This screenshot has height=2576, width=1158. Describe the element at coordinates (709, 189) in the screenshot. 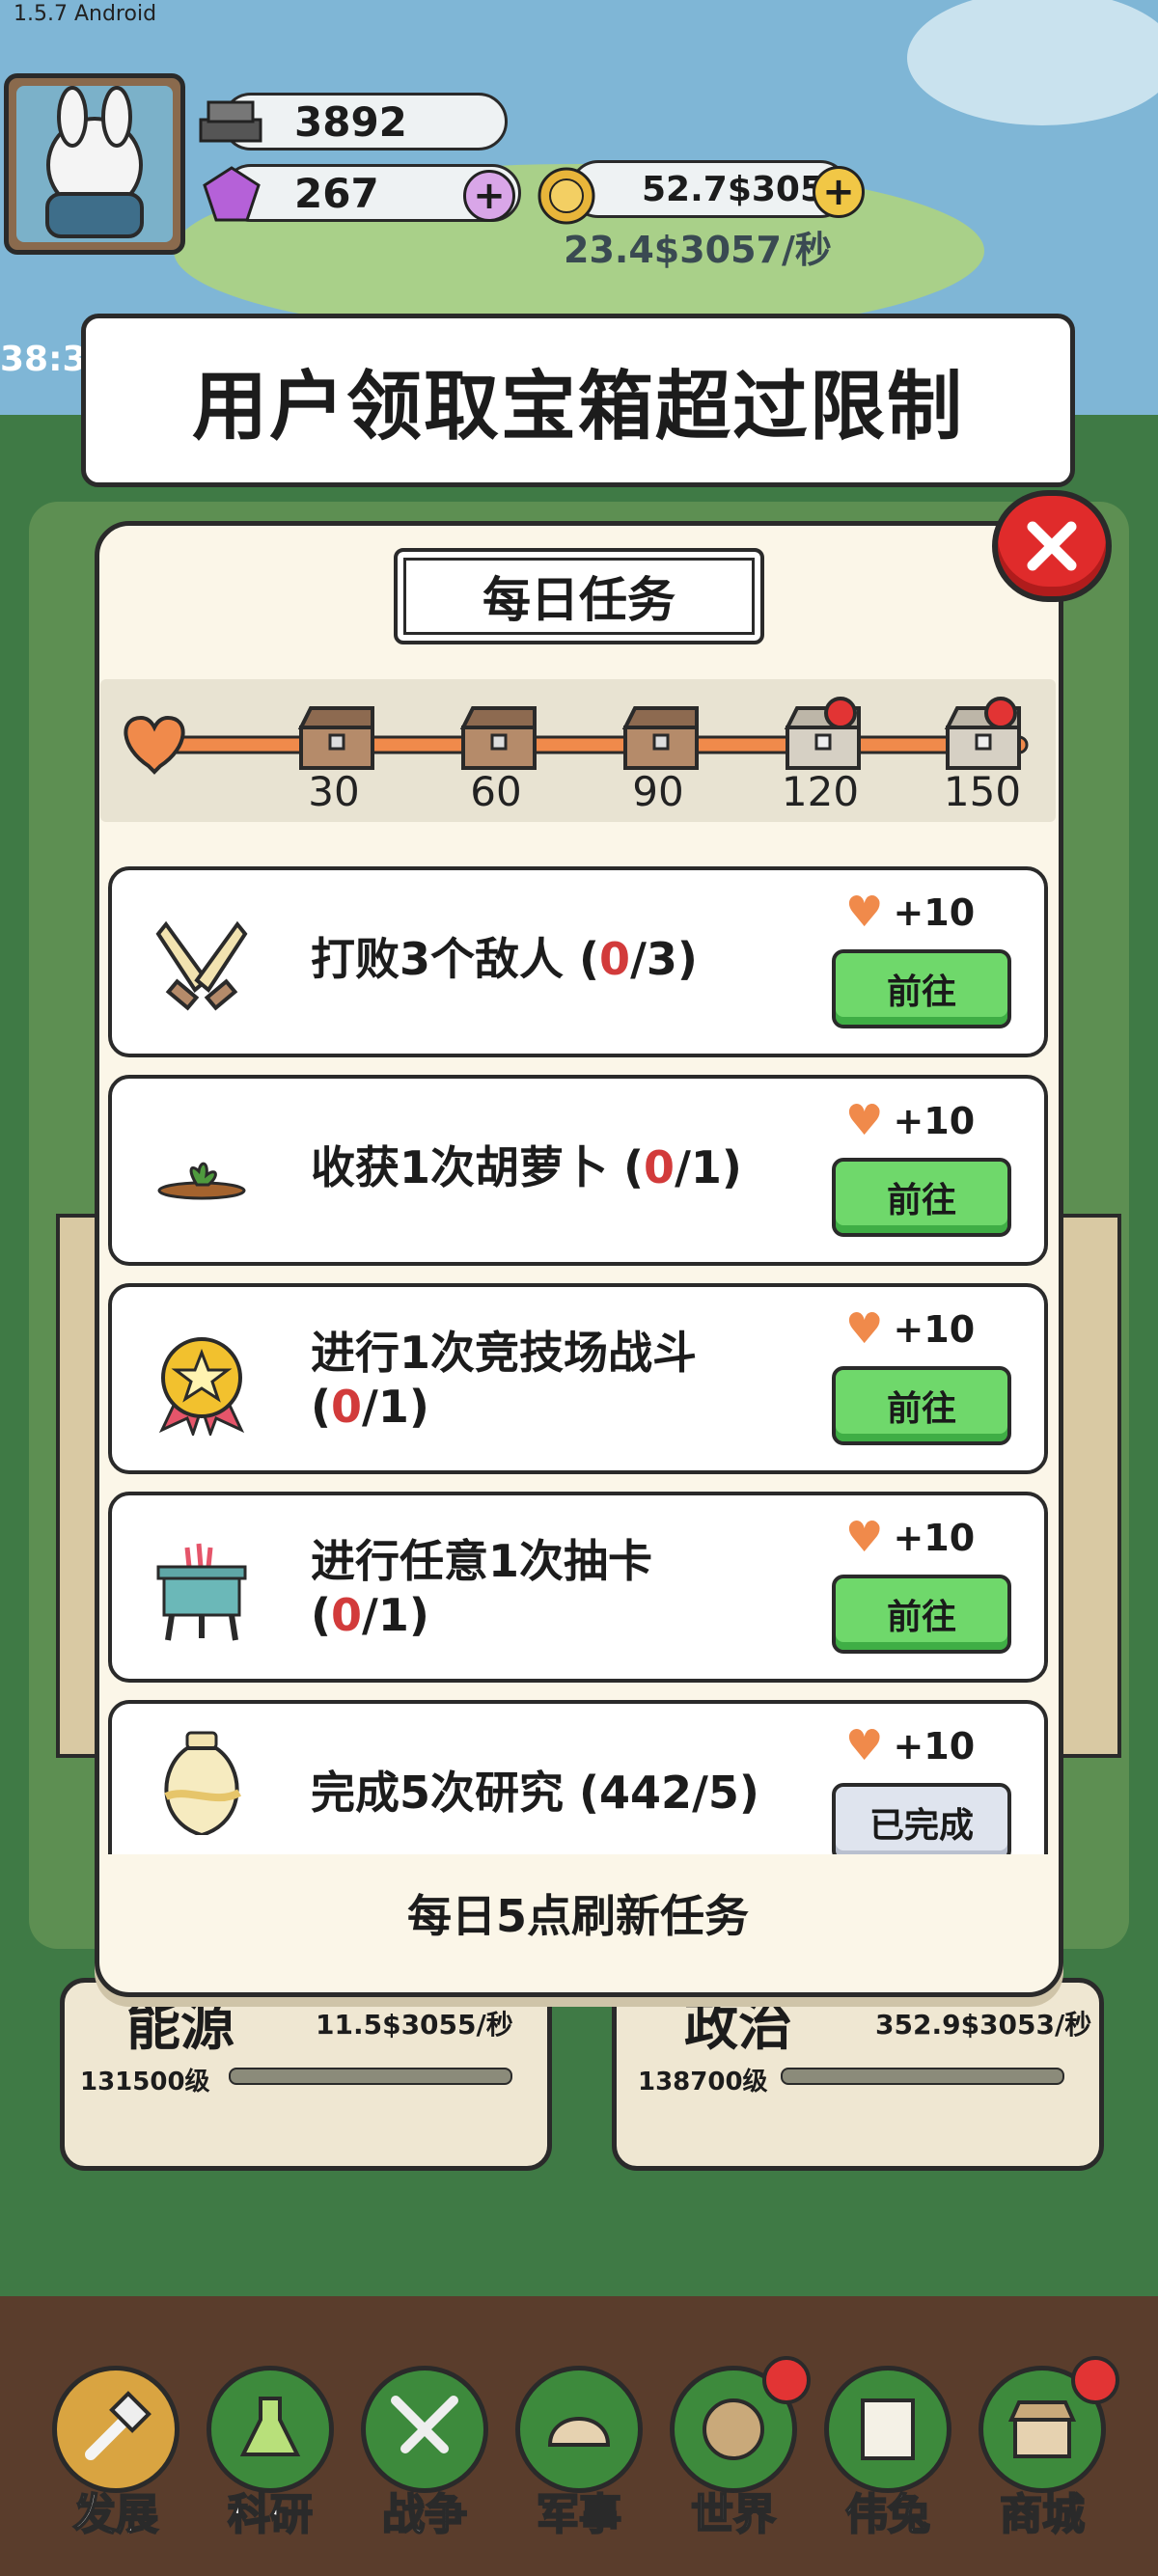

I see `coin-counter: 52.7$3058` at that location.